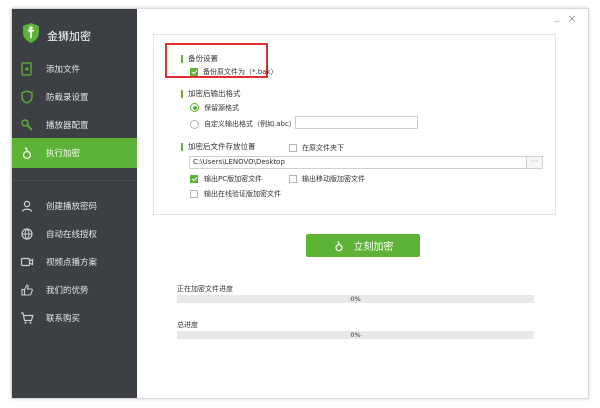 Image resolution: width=600 pixels, height=408 pixels. I want to click on custom-format-radio, so click(194, 124).